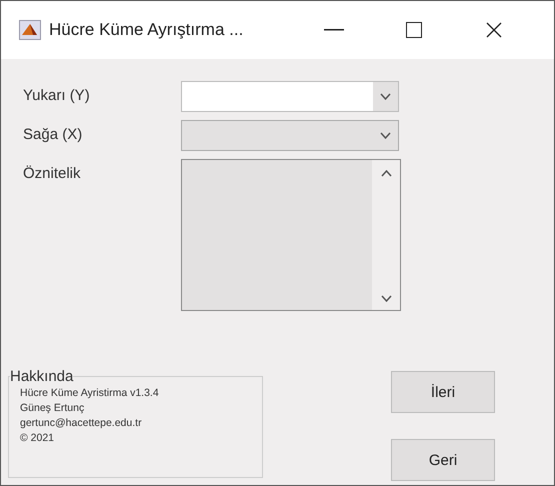  I want to click on scroll-down-icon, so click(386, 298).